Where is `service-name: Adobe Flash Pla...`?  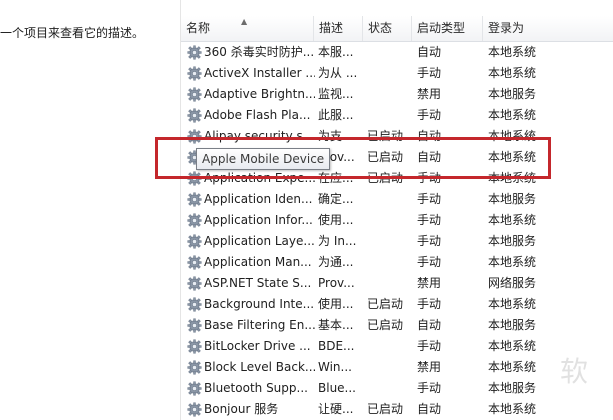
service-name: Adobe Flash Pla... is located at coordinates (257, 115).